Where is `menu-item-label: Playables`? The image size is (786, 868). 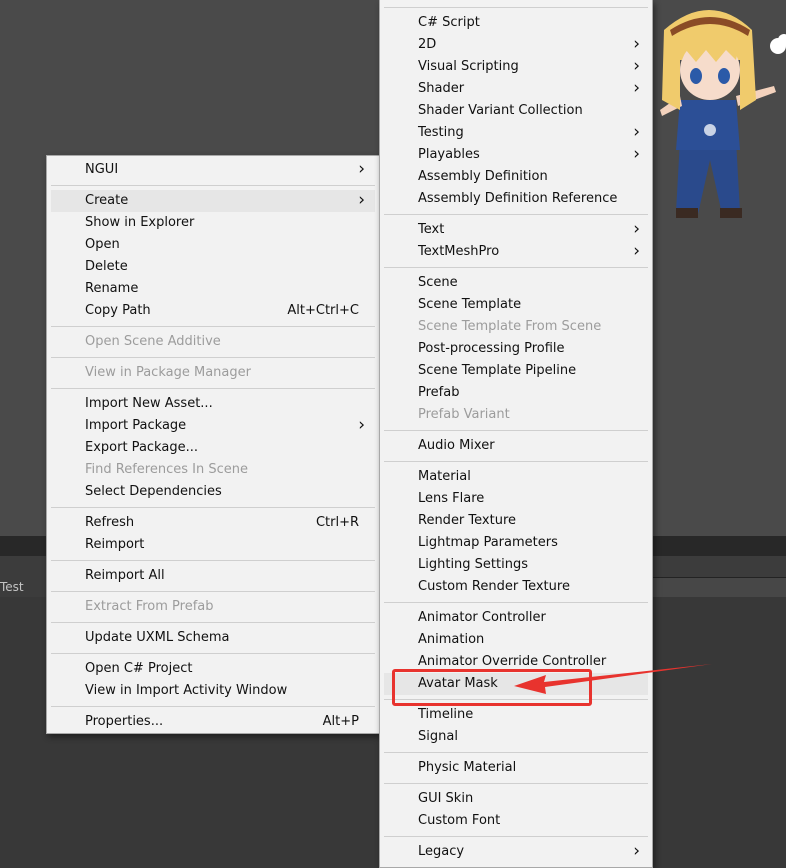 menu-item-label: Playables is located at coordinates (449, 154).